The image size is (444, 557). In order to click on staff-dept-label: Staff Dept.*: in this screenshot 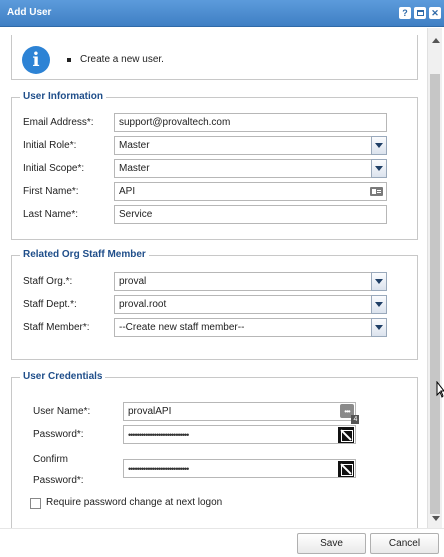, I will do `click(50, 304)`.